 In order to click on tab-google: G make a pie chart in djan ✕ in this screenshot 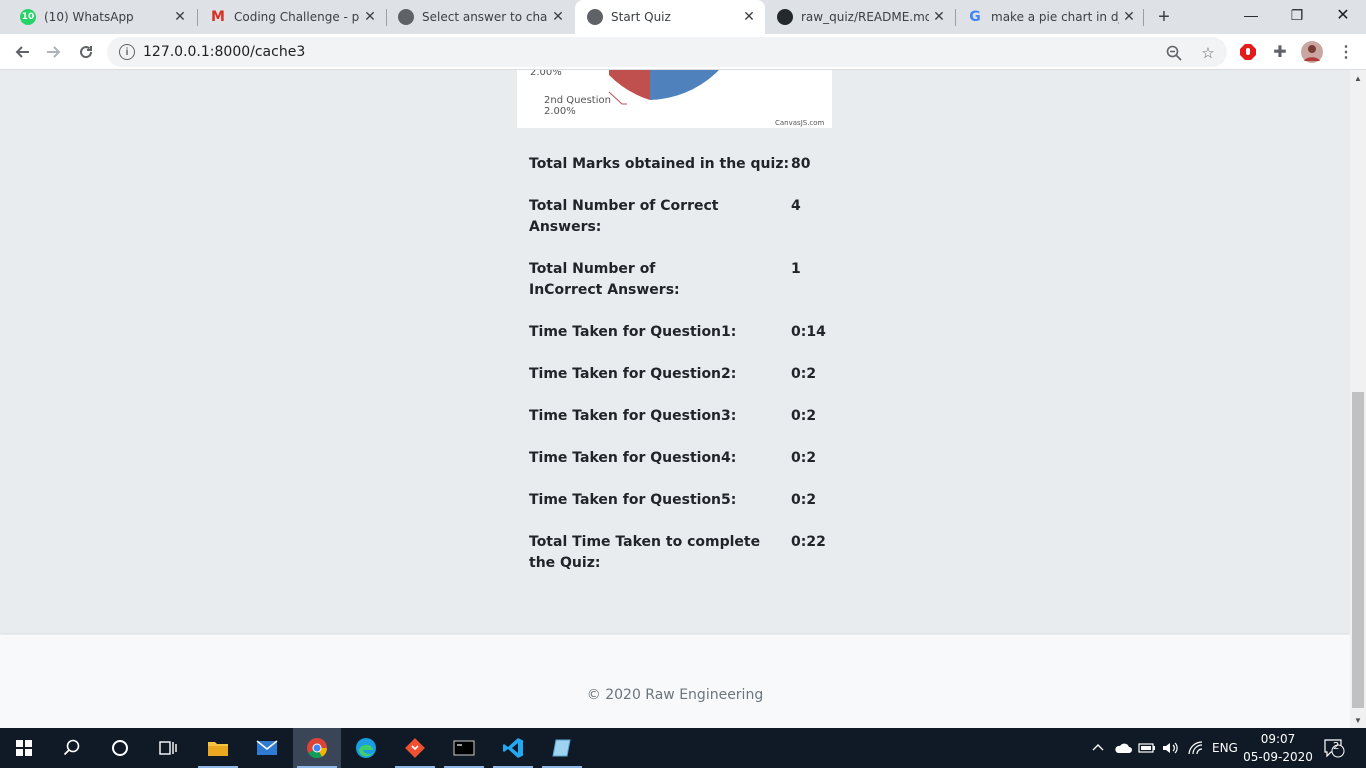, I will do `click(1050, 17)`.